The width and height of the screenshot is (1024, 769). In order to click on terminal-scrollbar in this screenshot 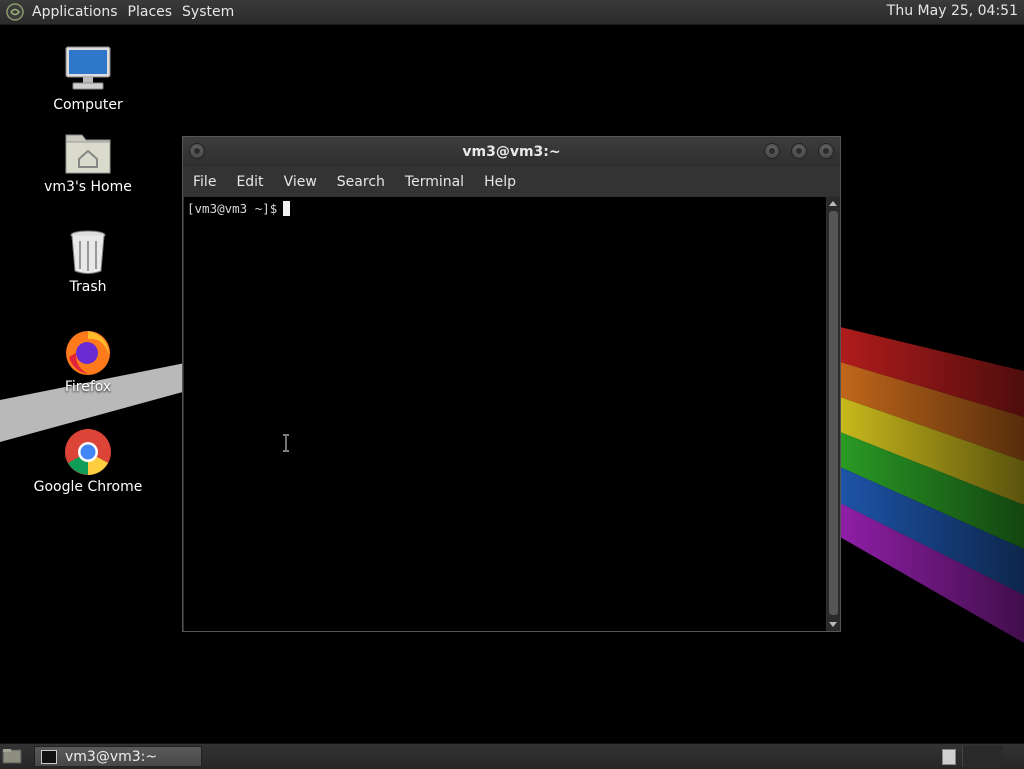, I will do `click(833, 414)`.